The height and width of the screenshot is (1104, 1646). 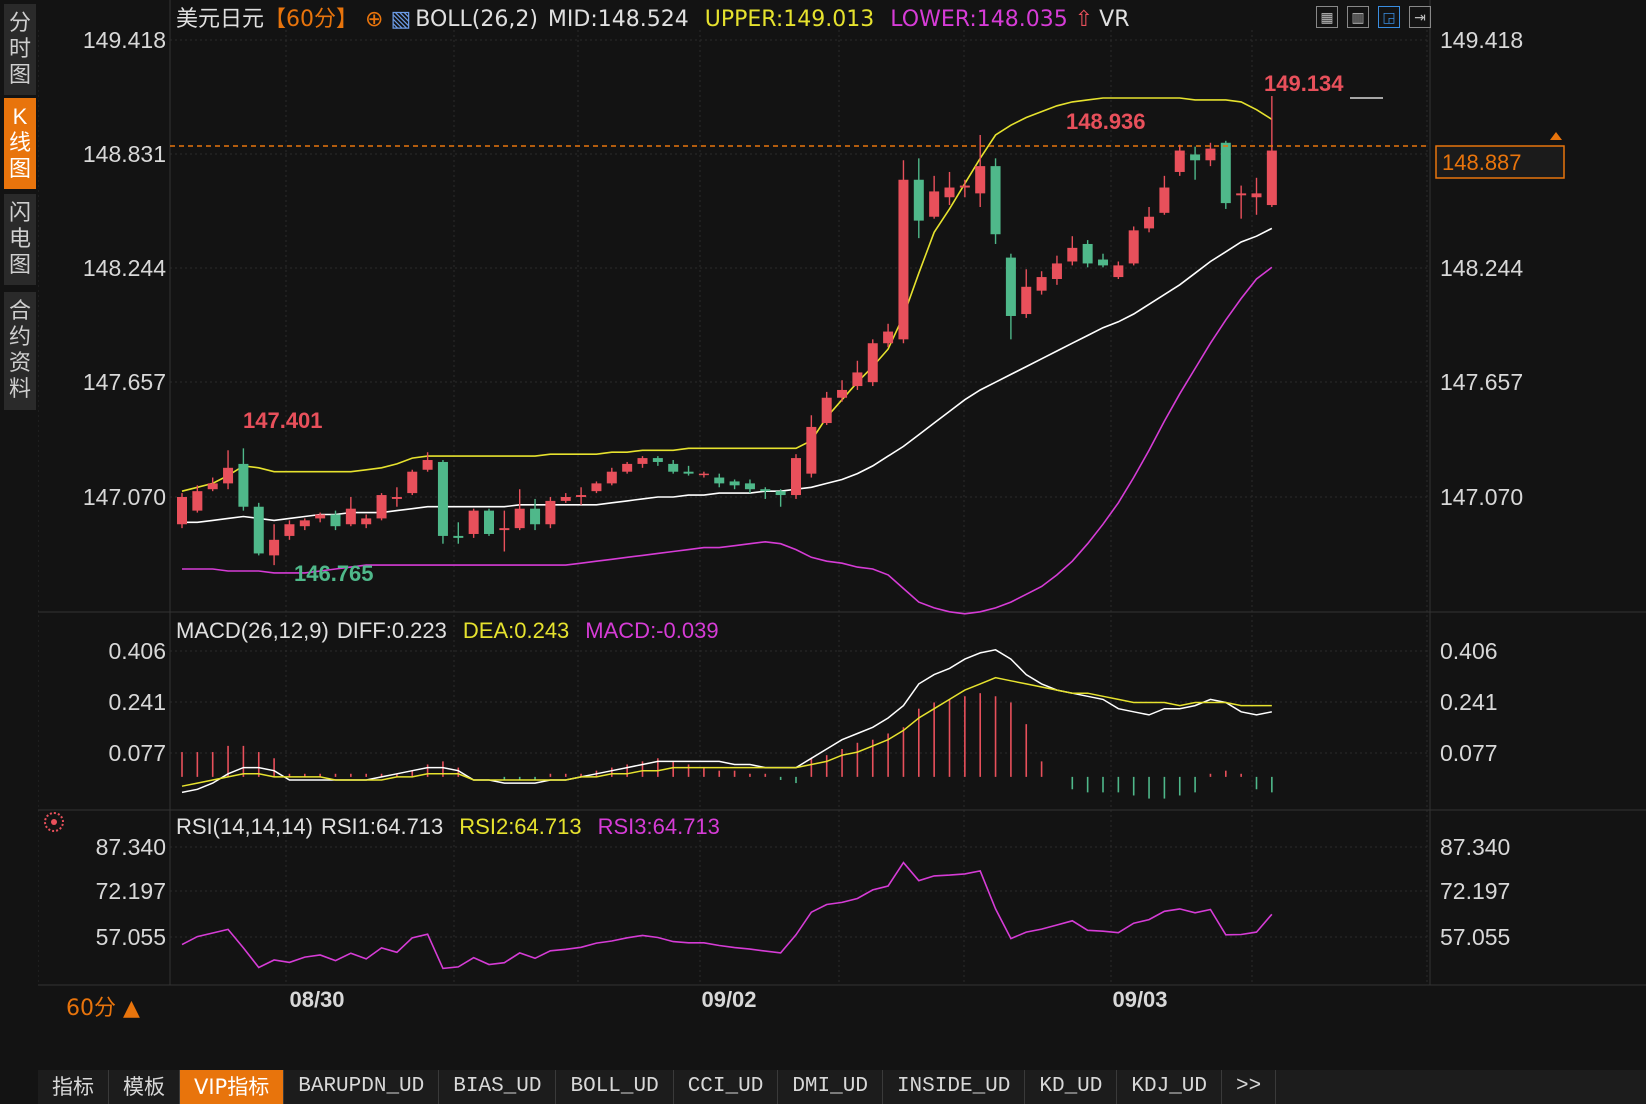 What do you see at coordinates (124, 40) in the screenshot?
I see `price-axis-left-label: 149.418` at bounding box center [124, 40].